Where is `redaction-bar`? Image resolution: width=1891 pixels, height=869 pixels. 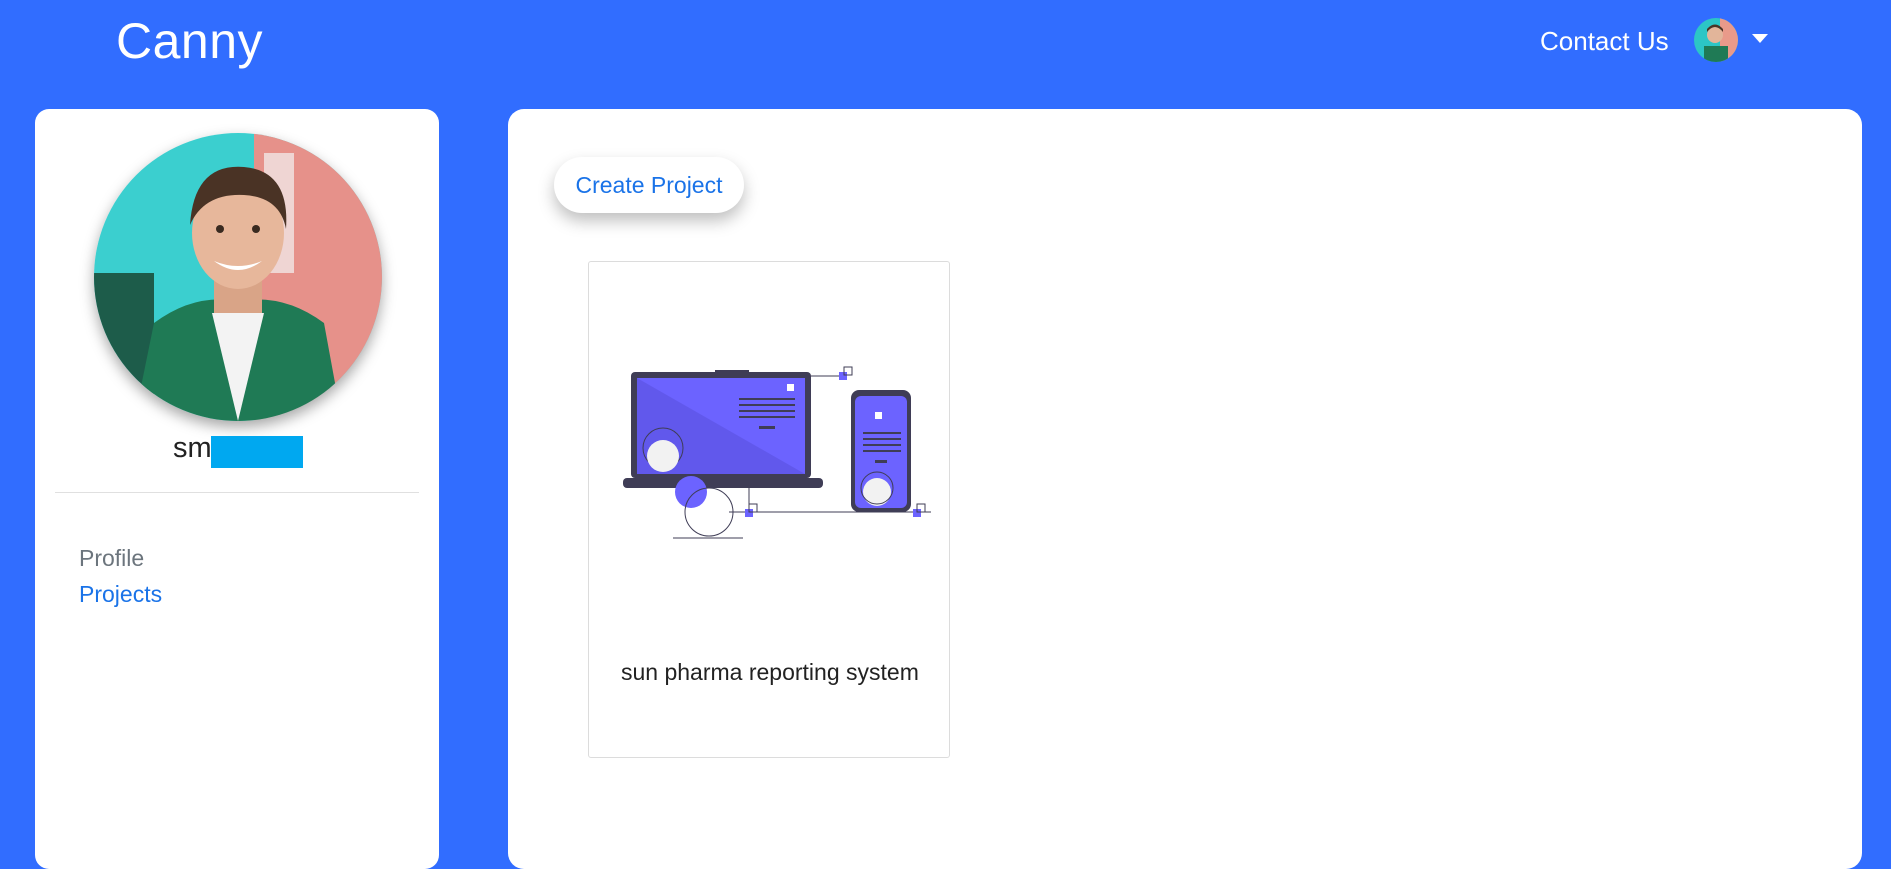 redaction-bar is located at coordinates (257, 452).